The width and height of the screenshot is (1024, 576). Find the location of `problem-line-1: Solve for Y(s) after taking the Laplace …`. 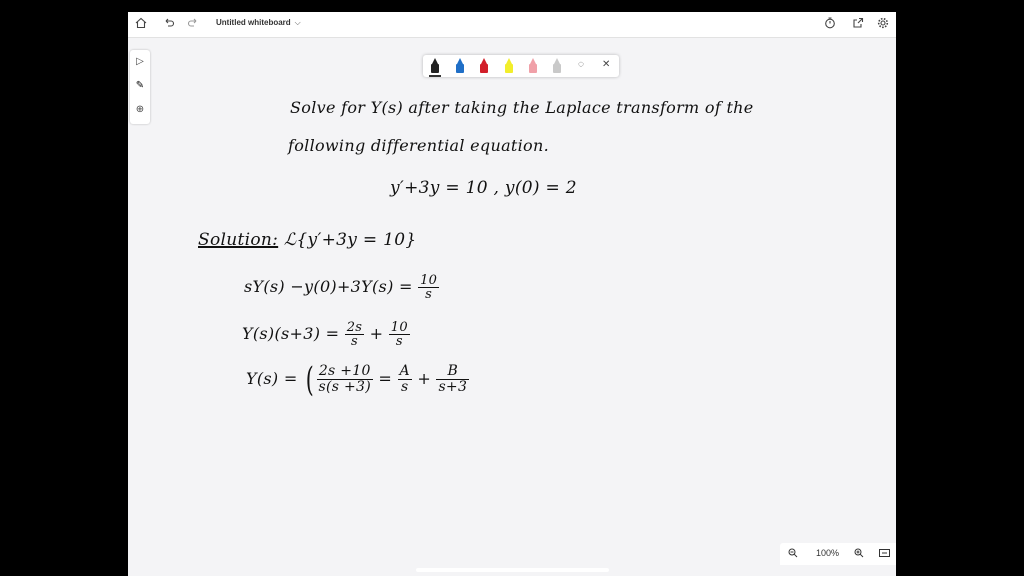

problem-line-1: Solve for Y(s) after taking the Laplace … is located at coordinates (522, 107).